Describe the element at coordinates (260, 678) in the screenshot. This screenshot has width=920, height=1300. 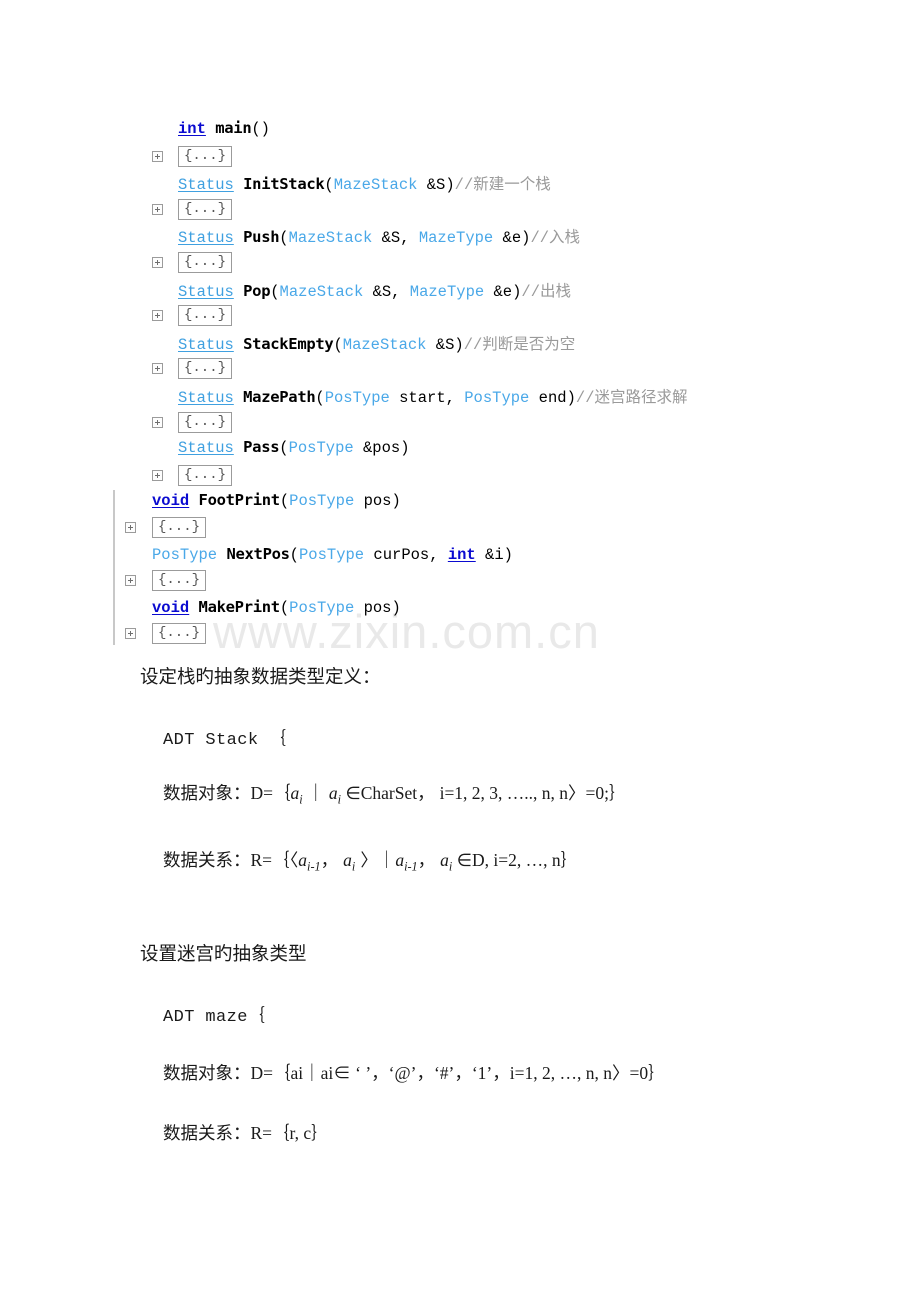
I see `stack-section-heading: 设定栈旳抽象数据类型定义：` at that location.